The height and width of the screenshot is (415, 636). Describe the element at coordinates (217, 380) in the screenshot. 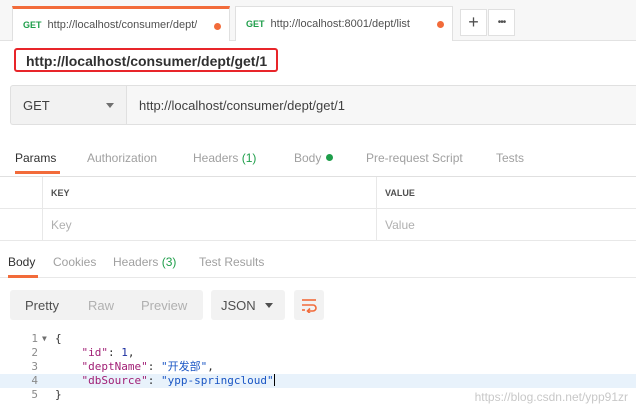

I see `json-value: "ypp-springcloud"` at that location.